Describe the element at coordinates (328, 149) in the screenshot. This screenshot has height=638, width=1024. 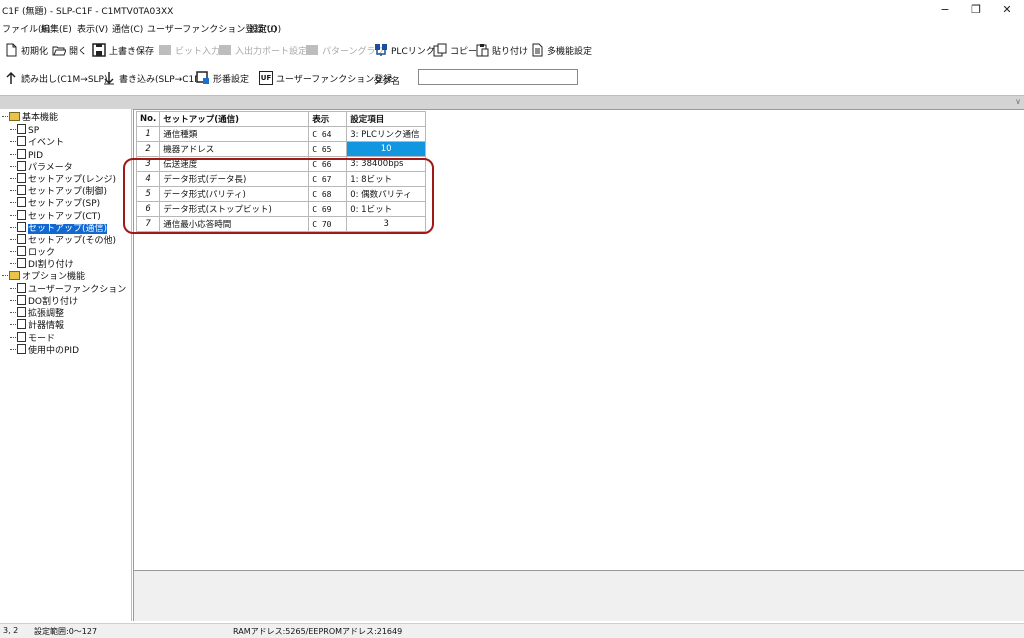
I see `cell-display: C 65` at that location.